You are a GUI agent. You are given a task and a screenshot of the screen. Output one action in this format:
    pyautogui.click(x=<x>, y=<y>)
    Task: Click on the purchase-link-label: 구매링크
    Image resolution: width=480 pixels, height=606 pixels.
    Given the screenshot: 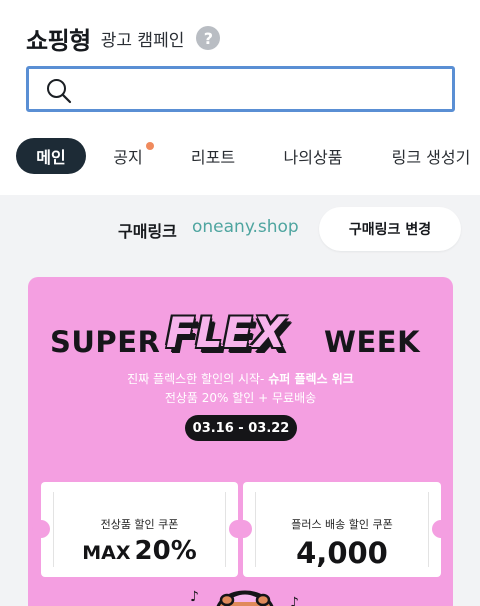 What is the action you would take?
    pyautogui.click(x=147, y=231)
    